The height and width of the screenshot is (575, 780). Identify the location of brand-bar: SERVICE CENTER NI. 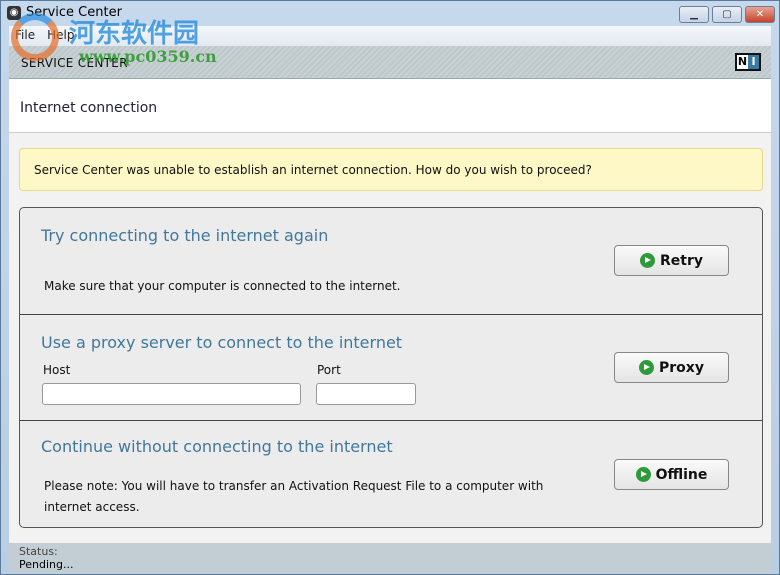
(390, 62).